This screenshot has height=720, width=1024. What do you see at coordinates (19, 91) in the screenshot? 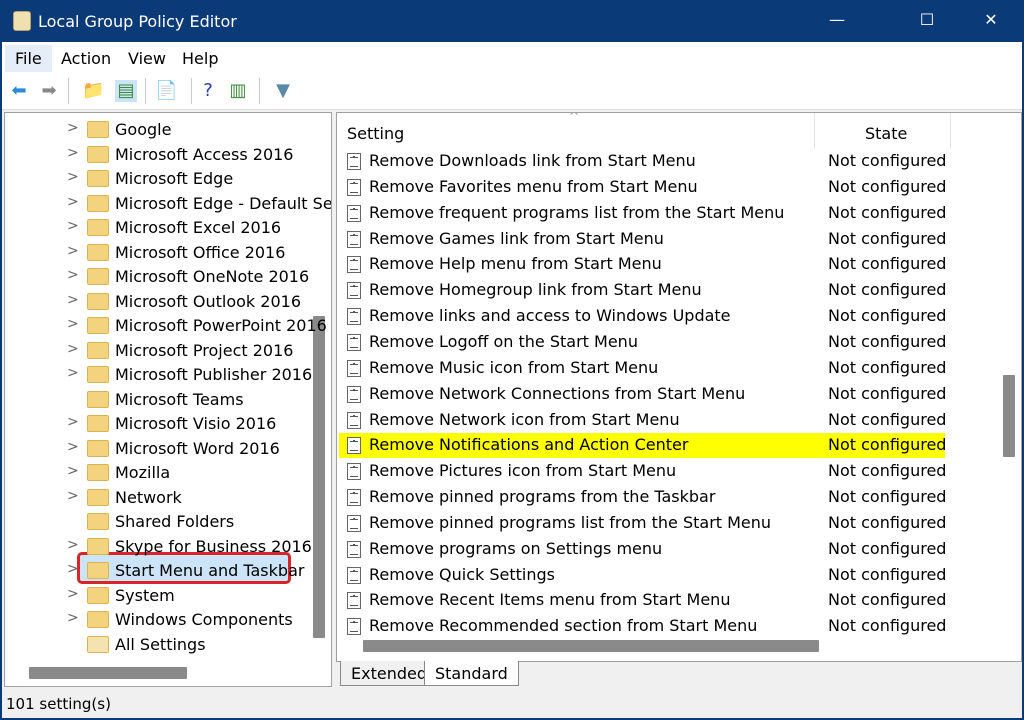
I see `back-arrow-icon: ⬅` at bounding box center [19, 91].